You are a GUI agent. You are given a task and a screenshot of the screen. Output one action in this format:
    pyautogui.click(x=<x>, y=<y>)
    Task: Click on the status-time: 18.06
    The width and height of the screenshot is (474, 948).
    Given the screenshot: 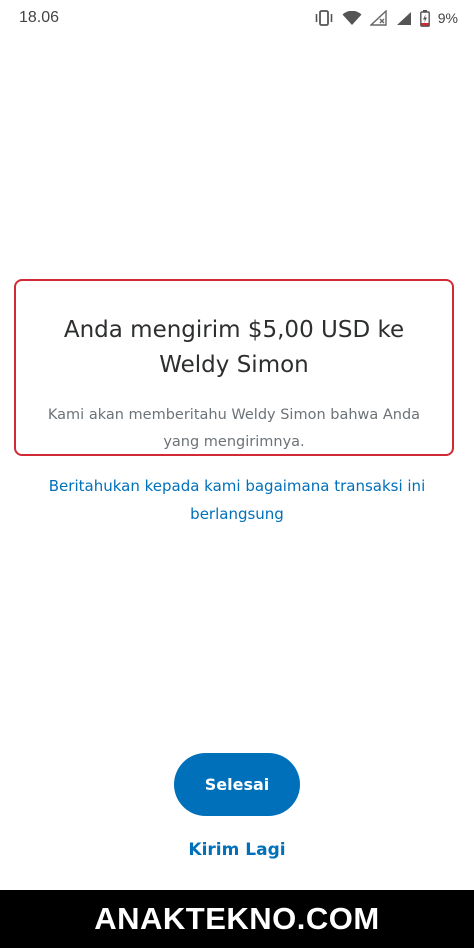 What is the action you would take?
    pyautogui.click(x=39, y=17)
    